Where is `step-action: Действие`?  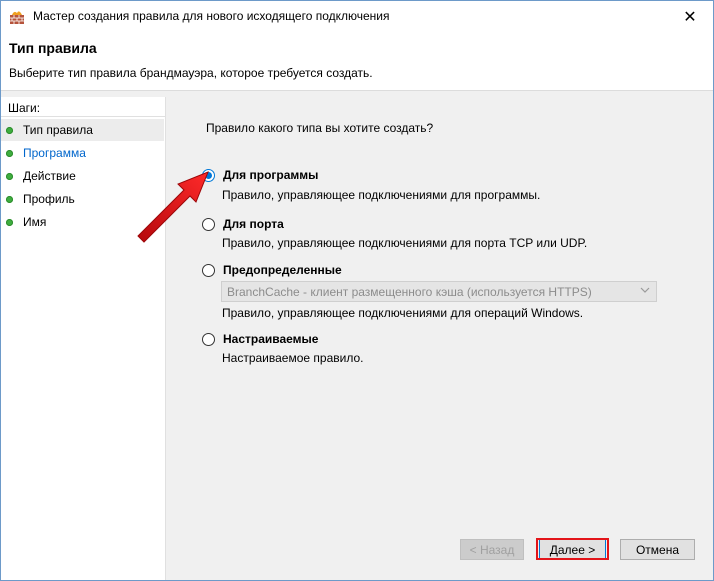
step-action: Действие is located at coordinates (82, 176).